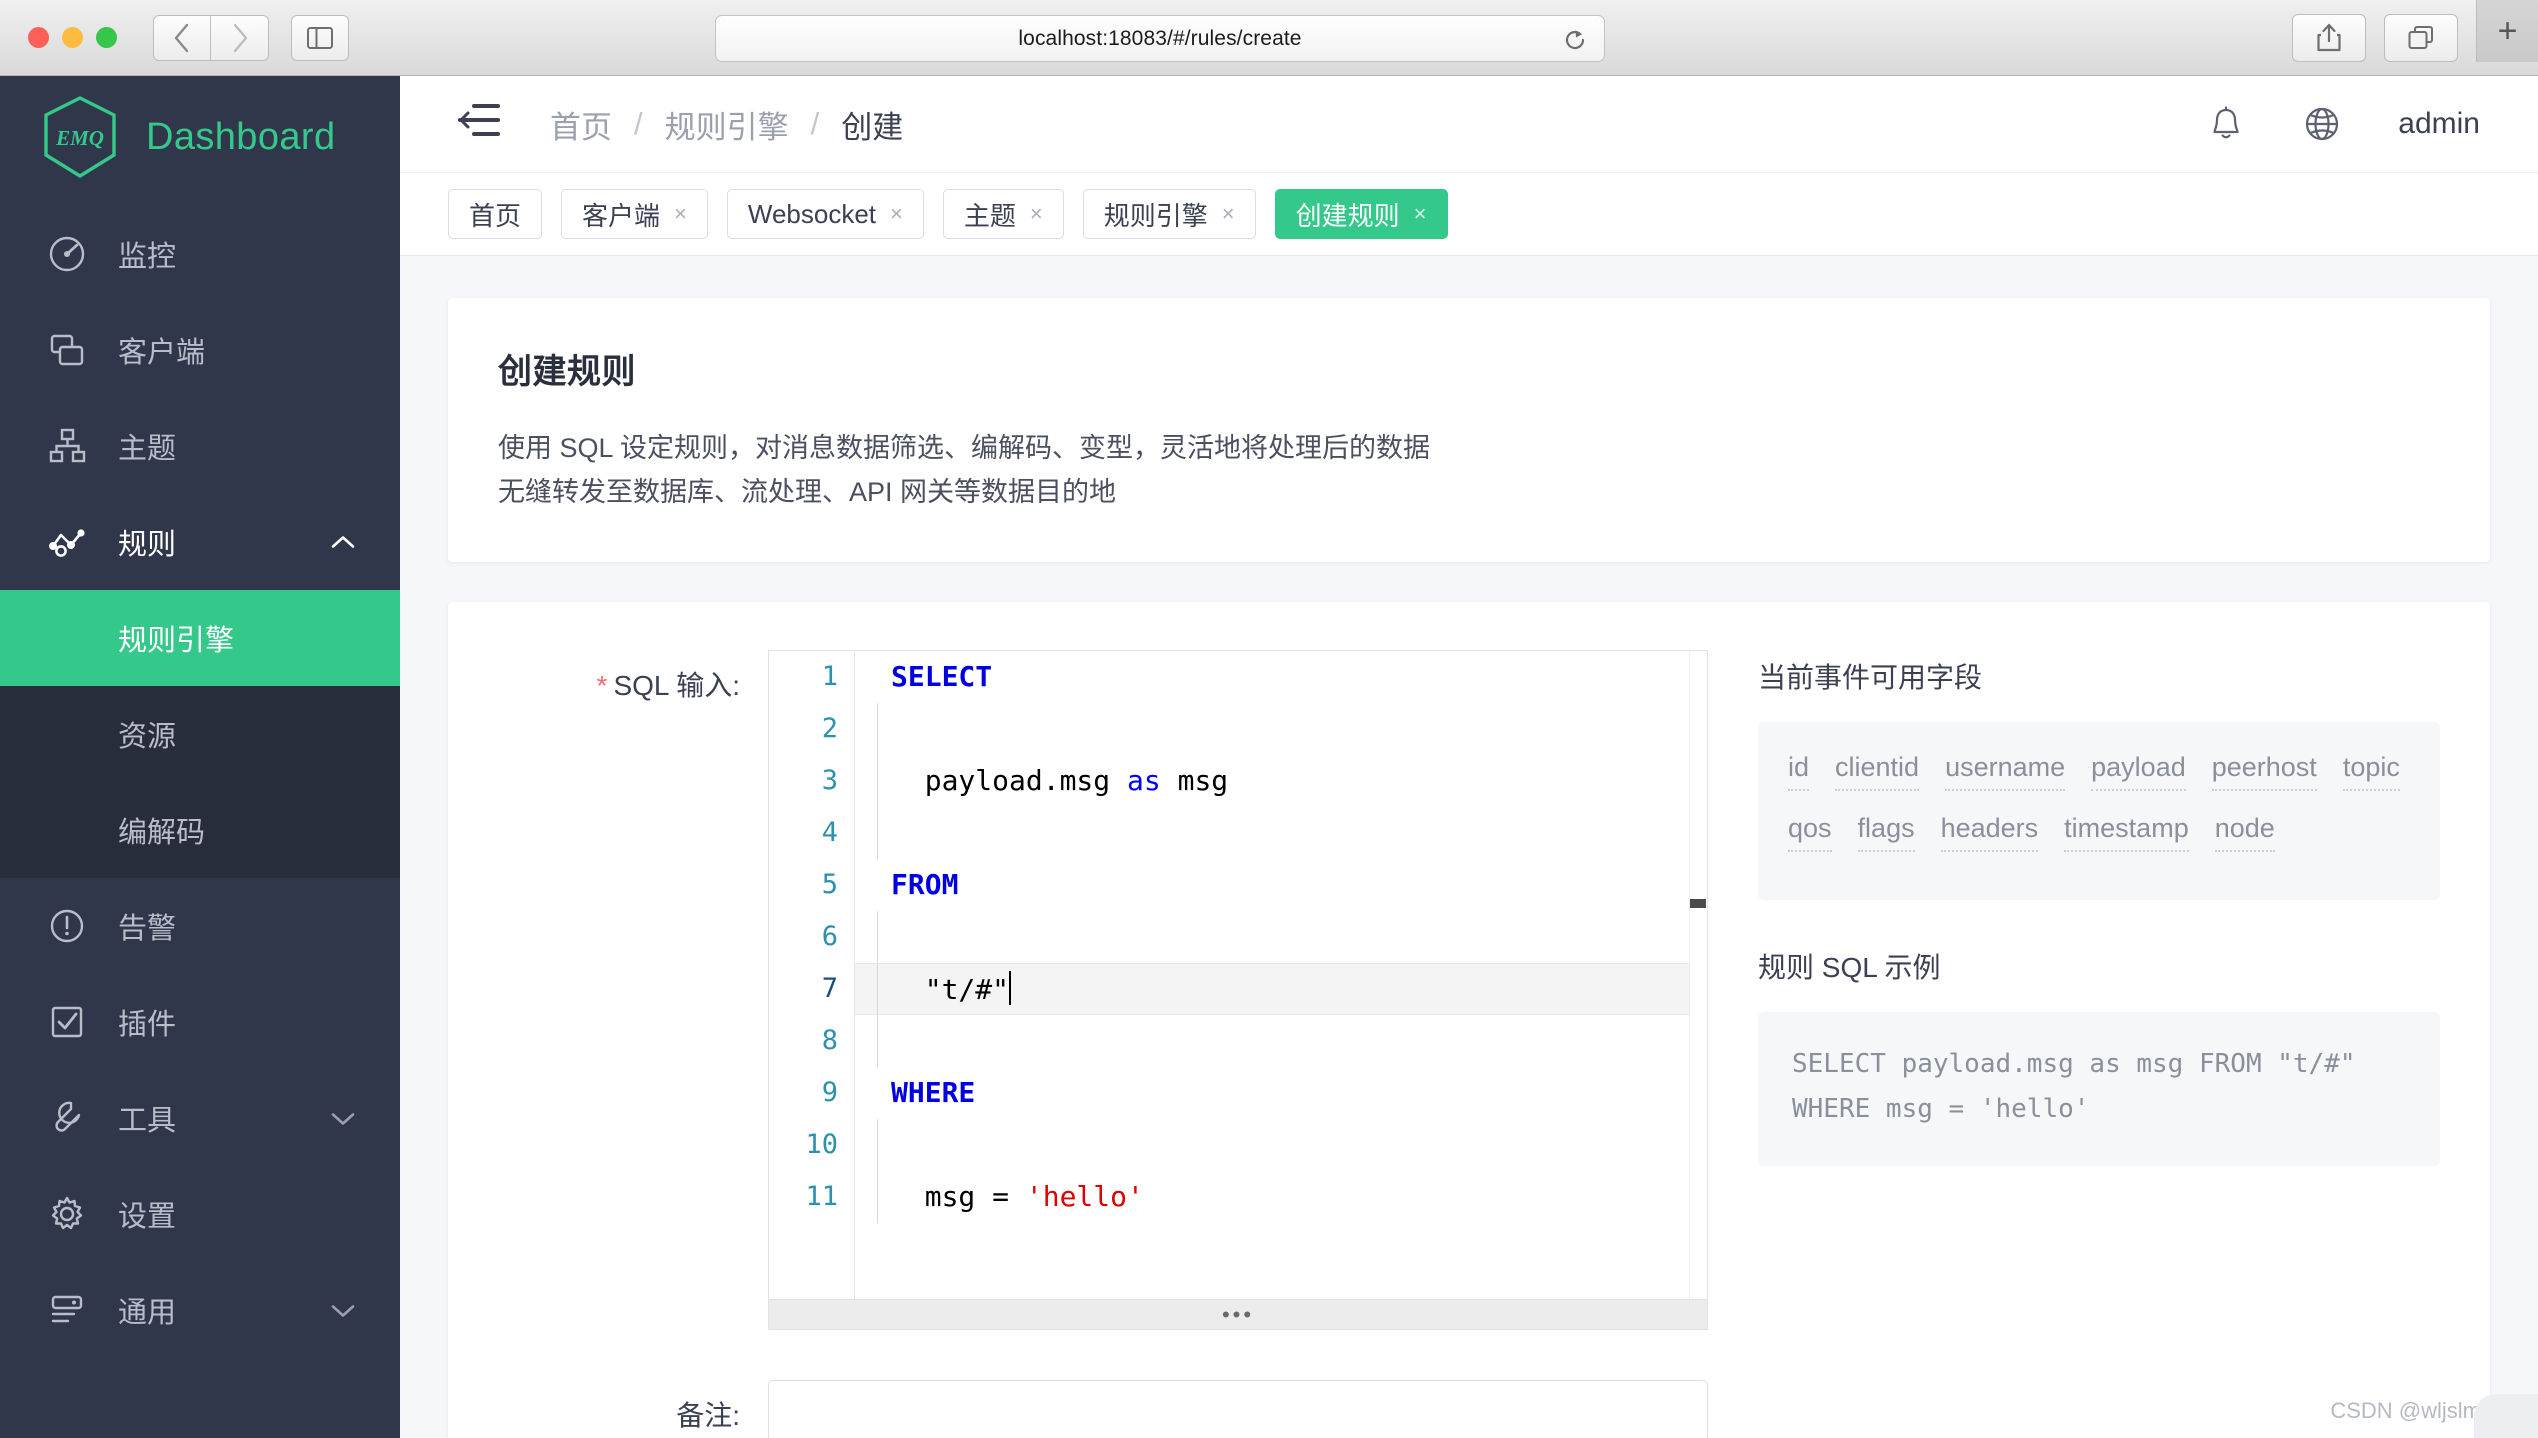 This screenshot has width=2538, height=1438. Describe the element at coordinates (1698, 904) in the screenshot. I see `editor-scrollbar-thumb` at that location.